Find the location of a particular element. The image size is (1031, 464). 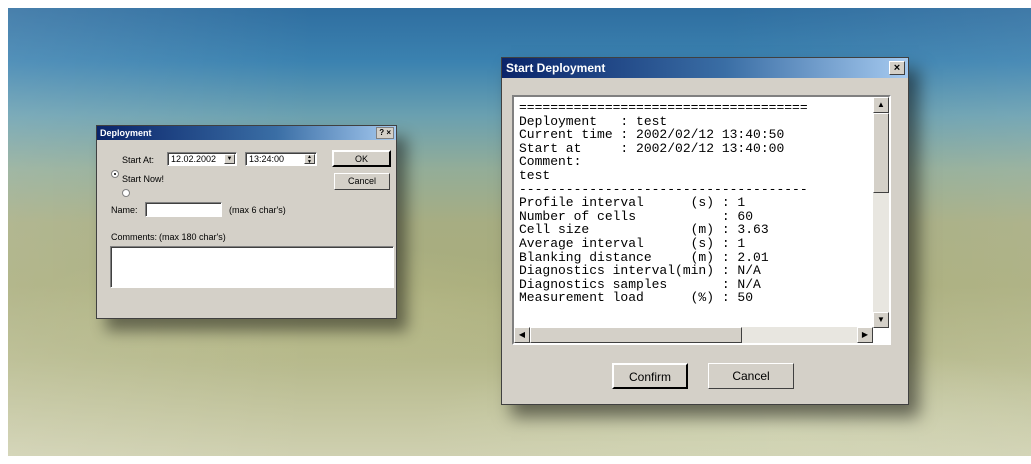

summary-line: test is located at coordinates (535, 175).